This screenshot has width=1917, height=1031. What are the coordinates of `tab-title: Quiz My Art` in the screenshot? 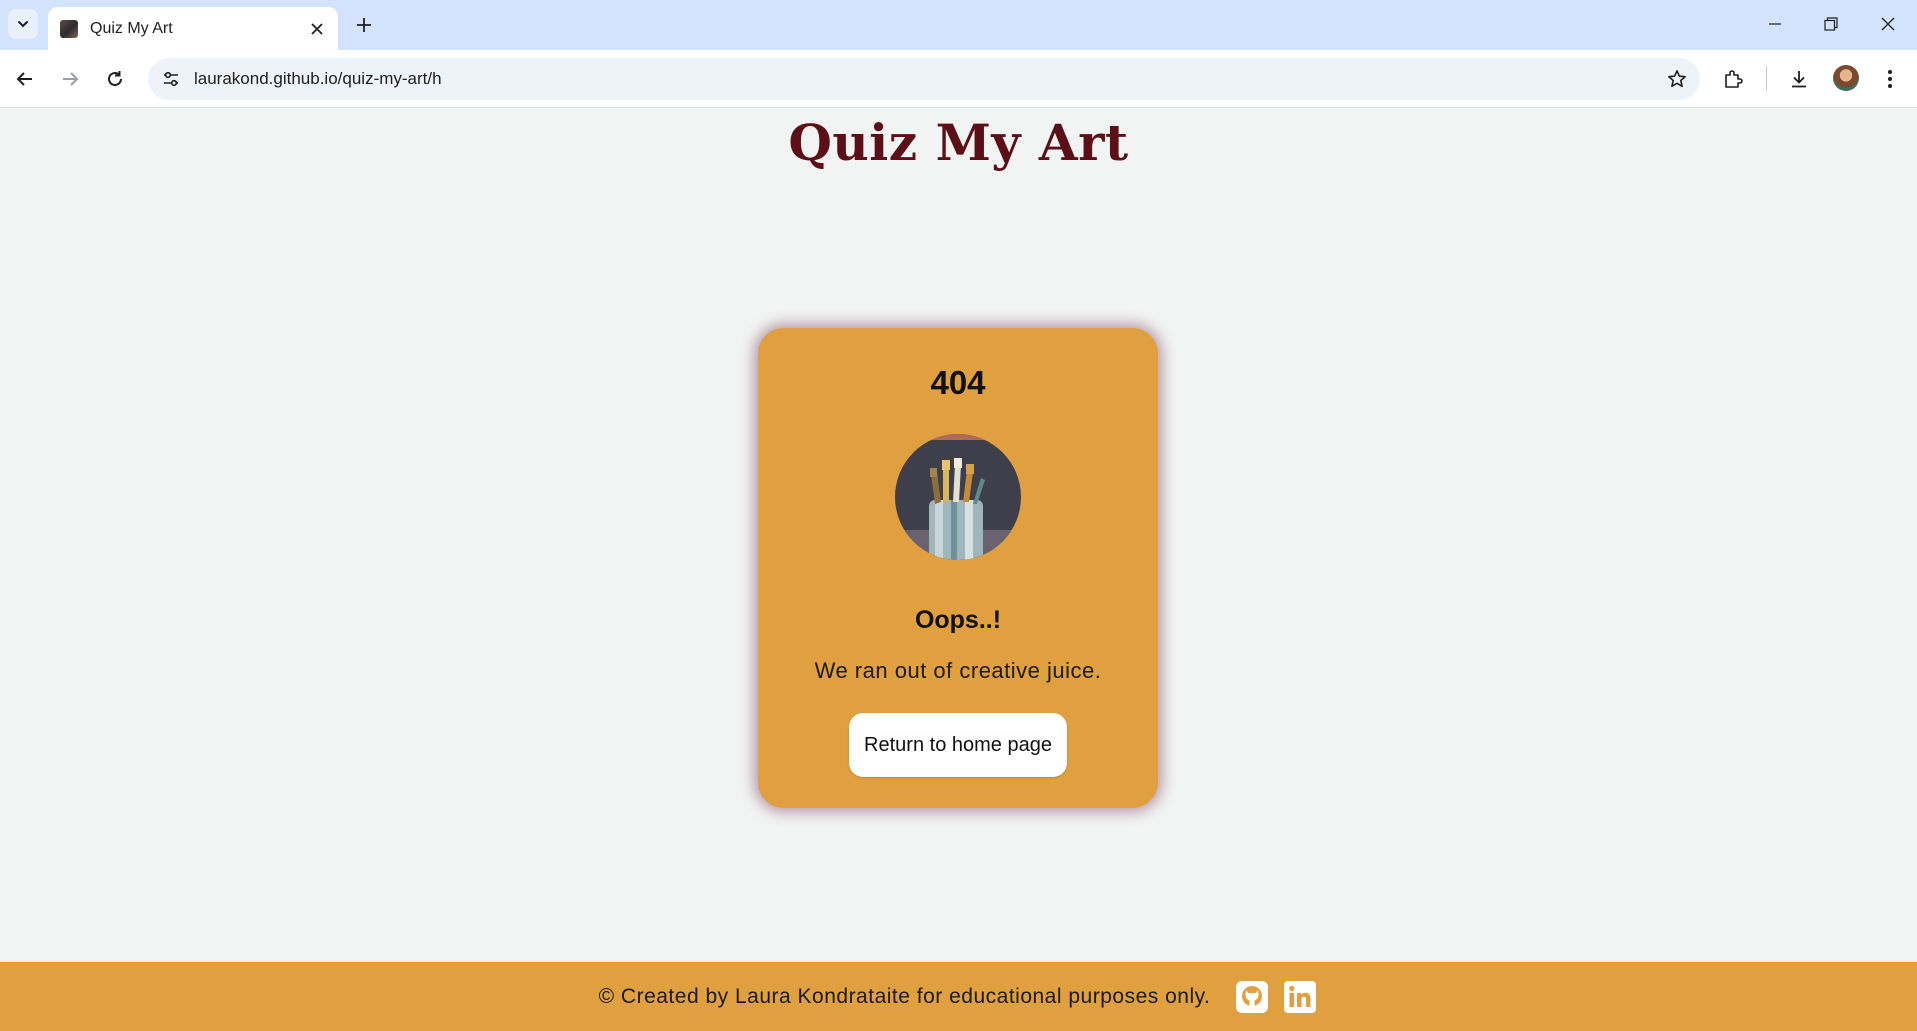 It's located at (131, 28).